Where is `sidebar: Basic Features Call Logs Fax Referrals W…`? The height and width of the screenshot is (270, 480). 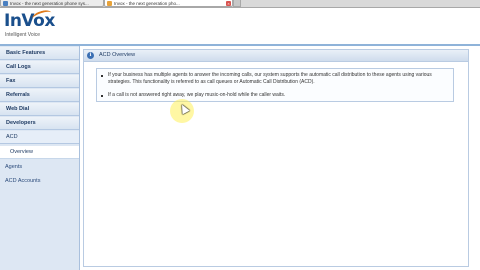 sidebar: Basic Features Call Logs Fax Referrals W… is located at coordinates (40, 158).